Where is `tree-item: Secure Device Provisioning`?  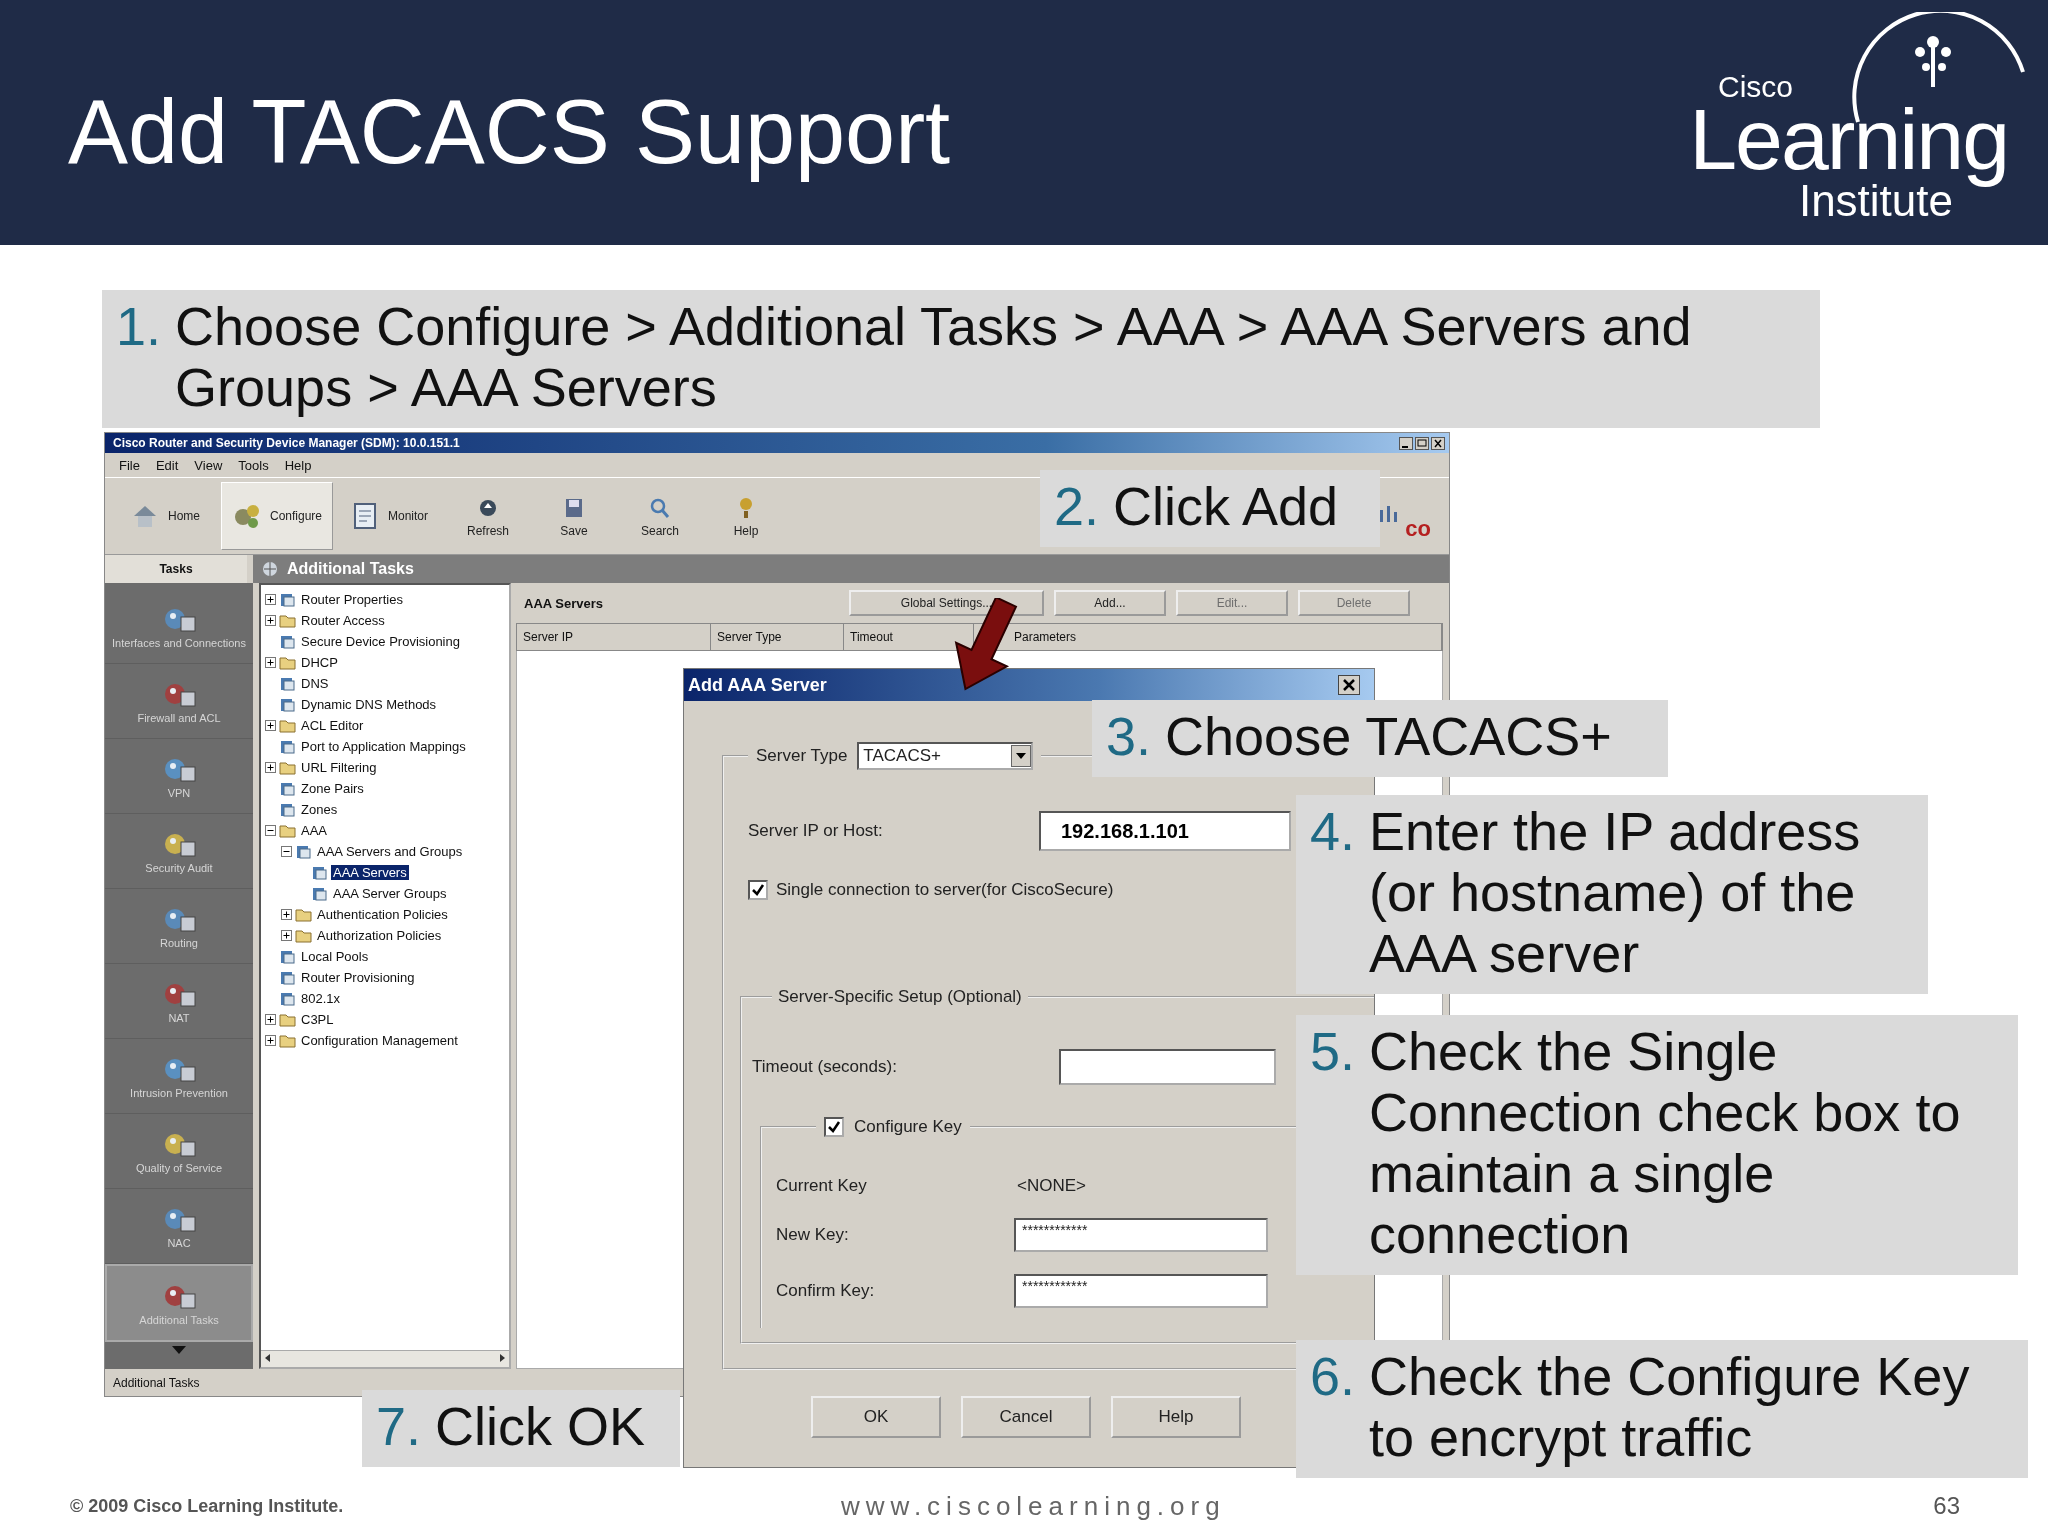 tree-item: Secure Device Provisioning is located at coordinates (380, 641).